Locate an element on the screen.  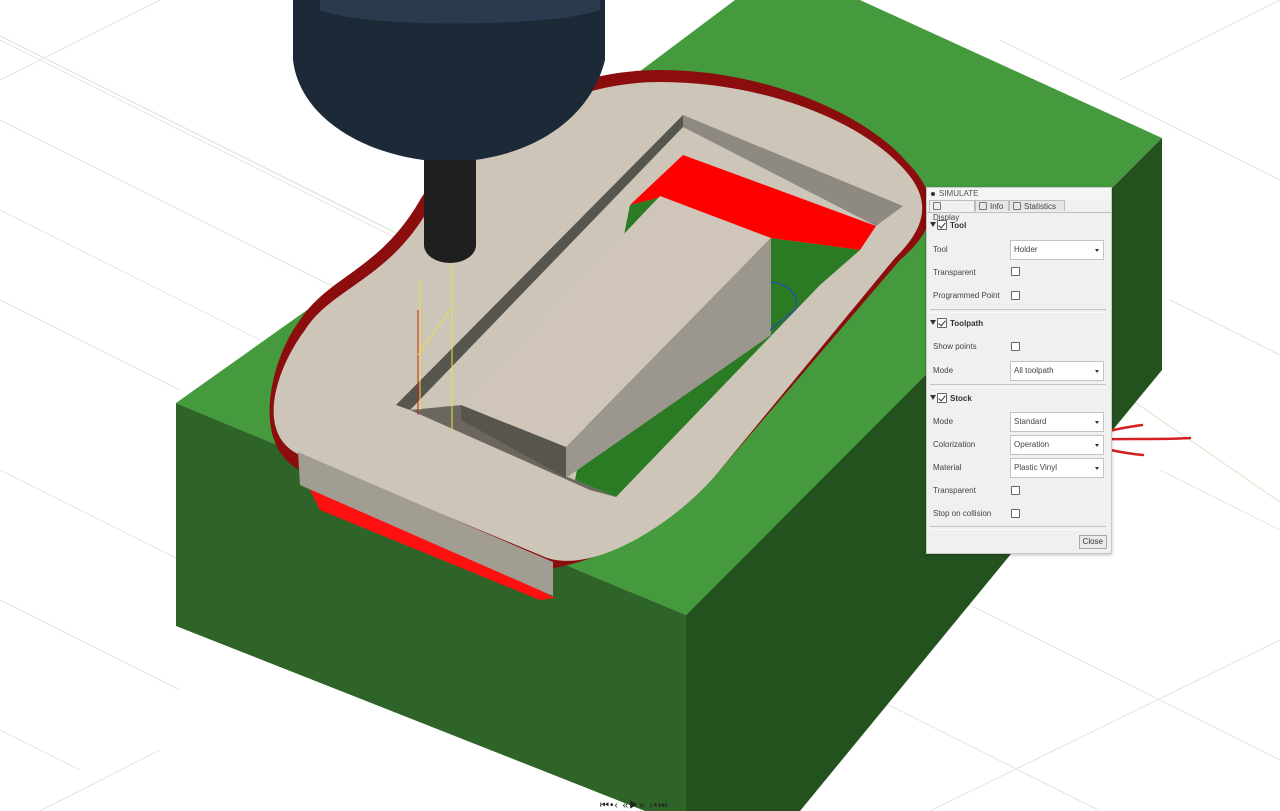
stop-on-collision-checkbox is located at coordinates (1015, 513).